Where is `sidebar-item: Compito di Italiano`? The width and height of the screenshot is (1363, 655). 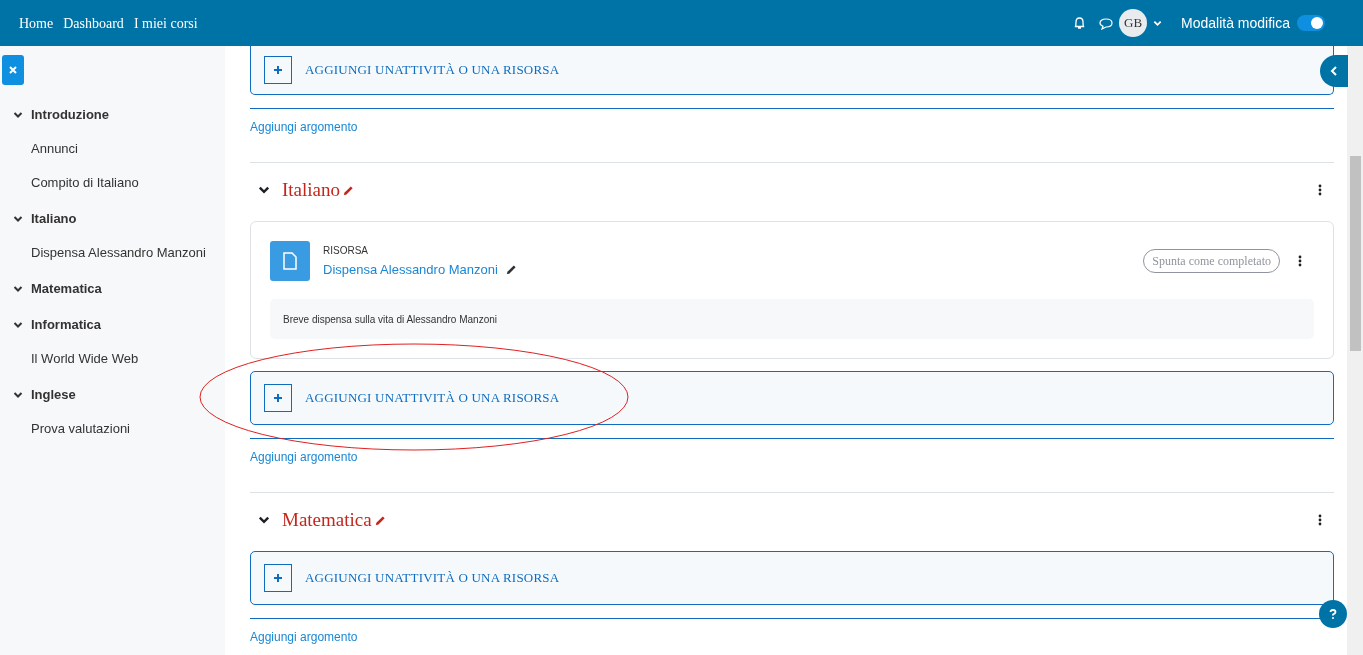
sidebar-item: Compito di Italiano is located at coordinates (119, 183).